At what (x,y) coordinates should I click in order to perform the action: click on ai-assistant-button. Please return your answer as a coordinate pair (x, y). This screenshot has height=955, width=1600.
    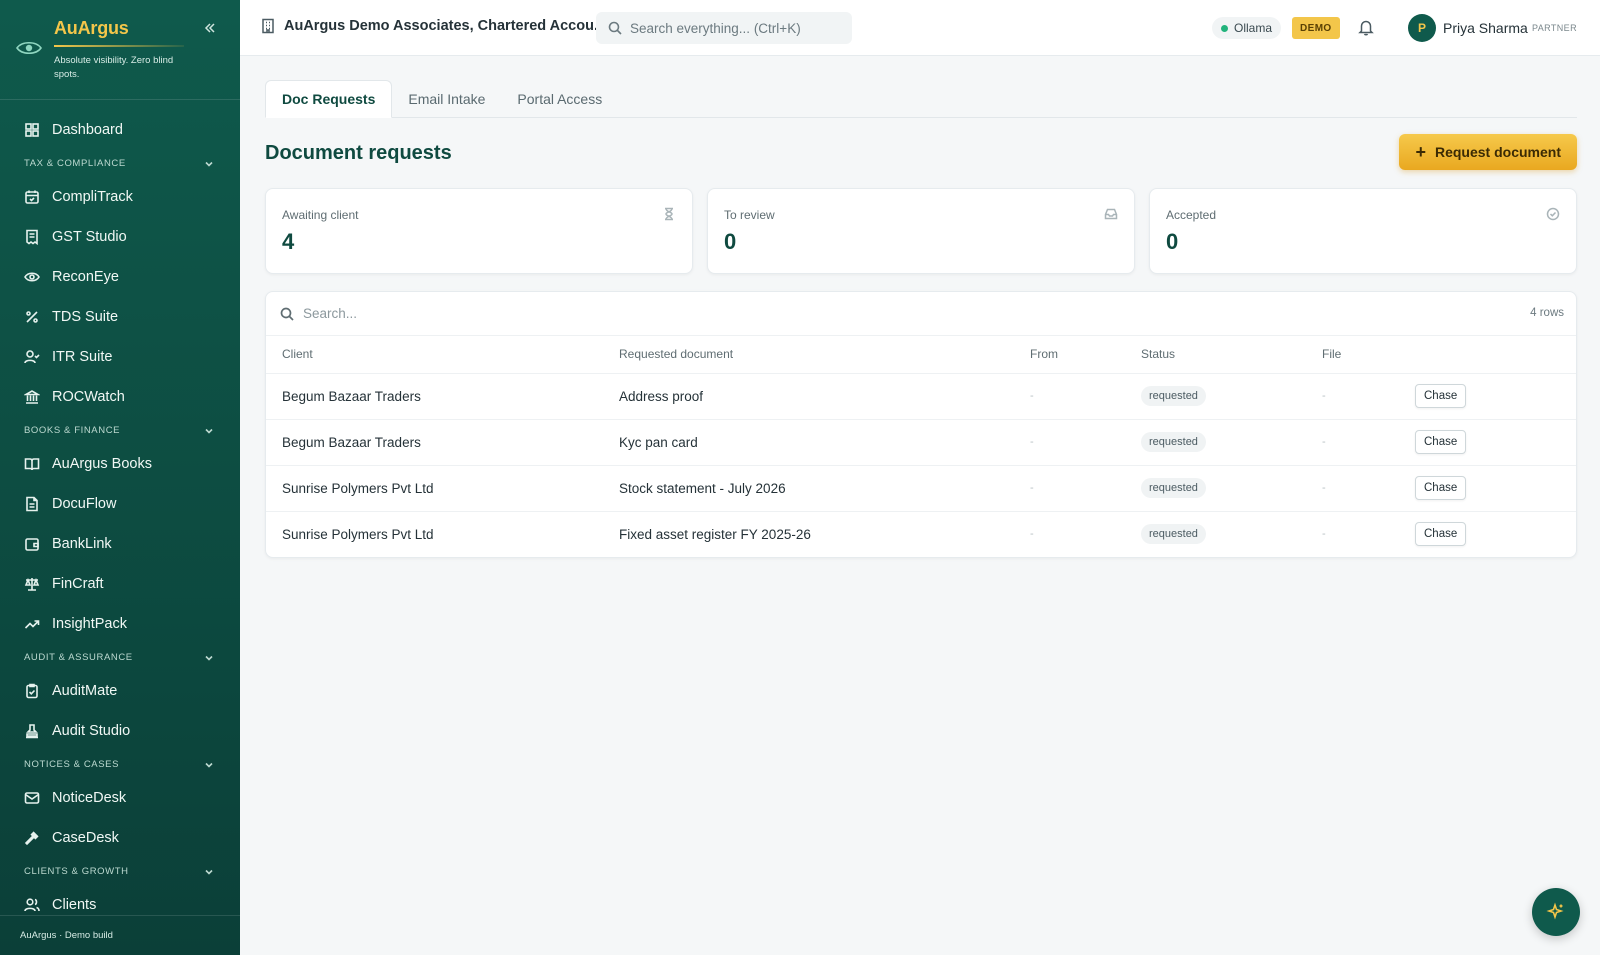
    Looking at the image, I should click on (1556, 912).